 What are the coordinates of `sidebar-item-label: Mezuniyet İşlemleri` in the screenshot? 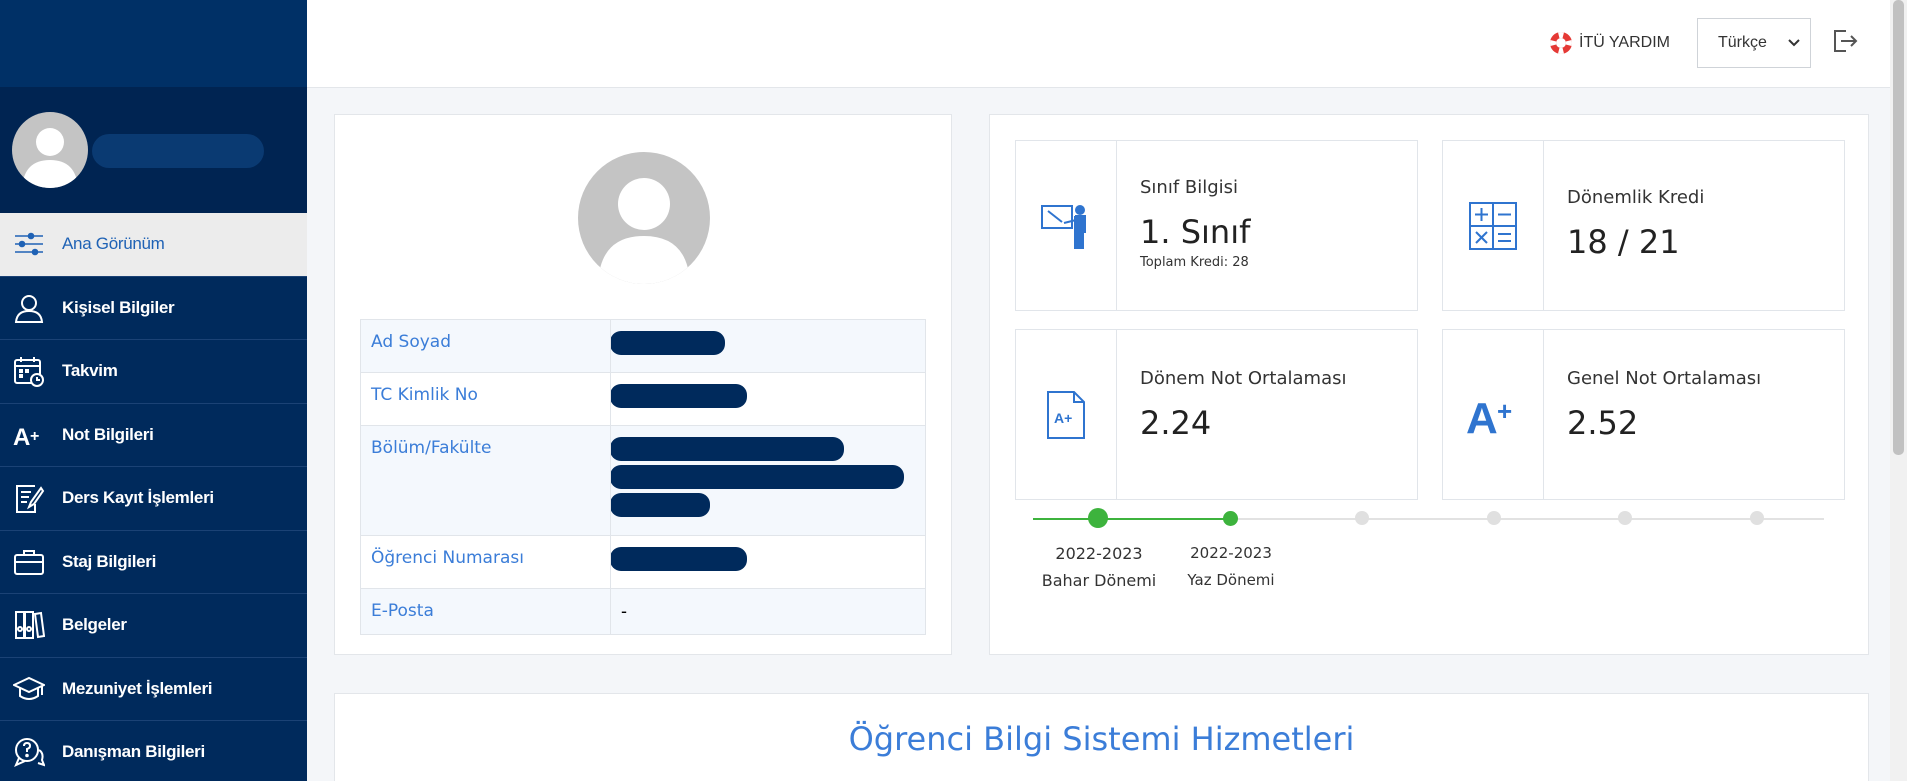 It's located at (137, 688).